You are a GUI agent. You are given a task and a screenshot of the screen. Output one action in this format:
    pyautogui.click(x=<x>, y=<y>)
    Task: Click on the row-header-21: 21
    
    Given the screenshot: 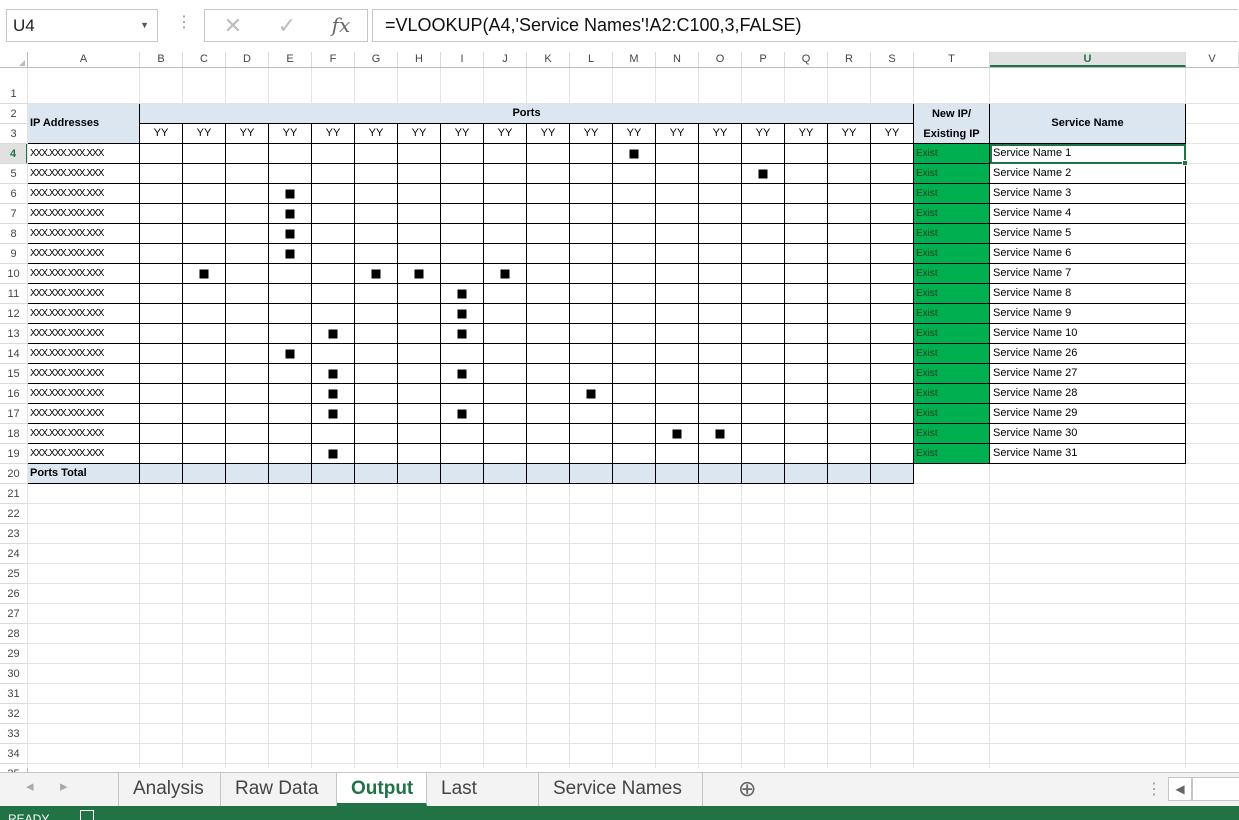 What is the action you would take?
    pyautogui.click(x=14, y=494)
    